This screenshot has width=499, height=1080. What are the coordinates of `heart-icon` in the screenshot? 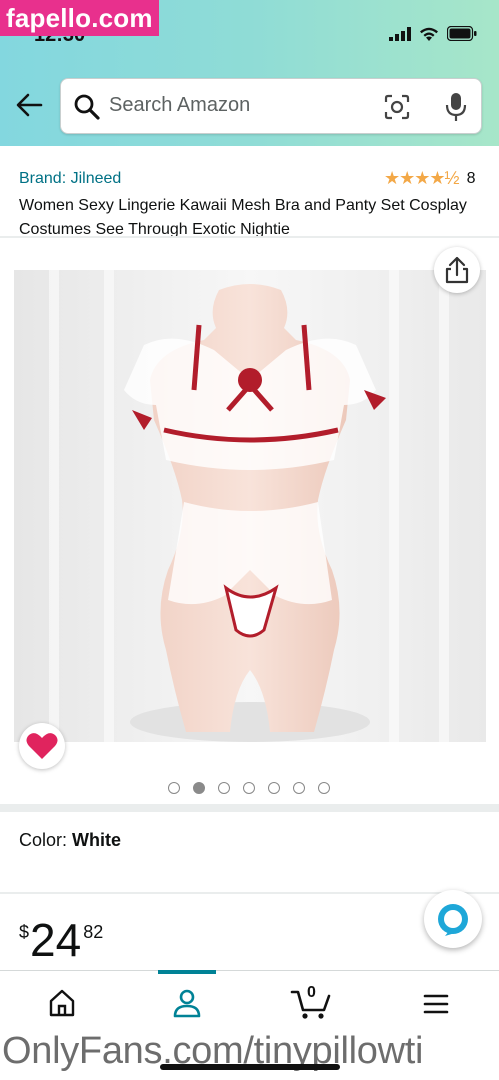 It's located at (42, 746).